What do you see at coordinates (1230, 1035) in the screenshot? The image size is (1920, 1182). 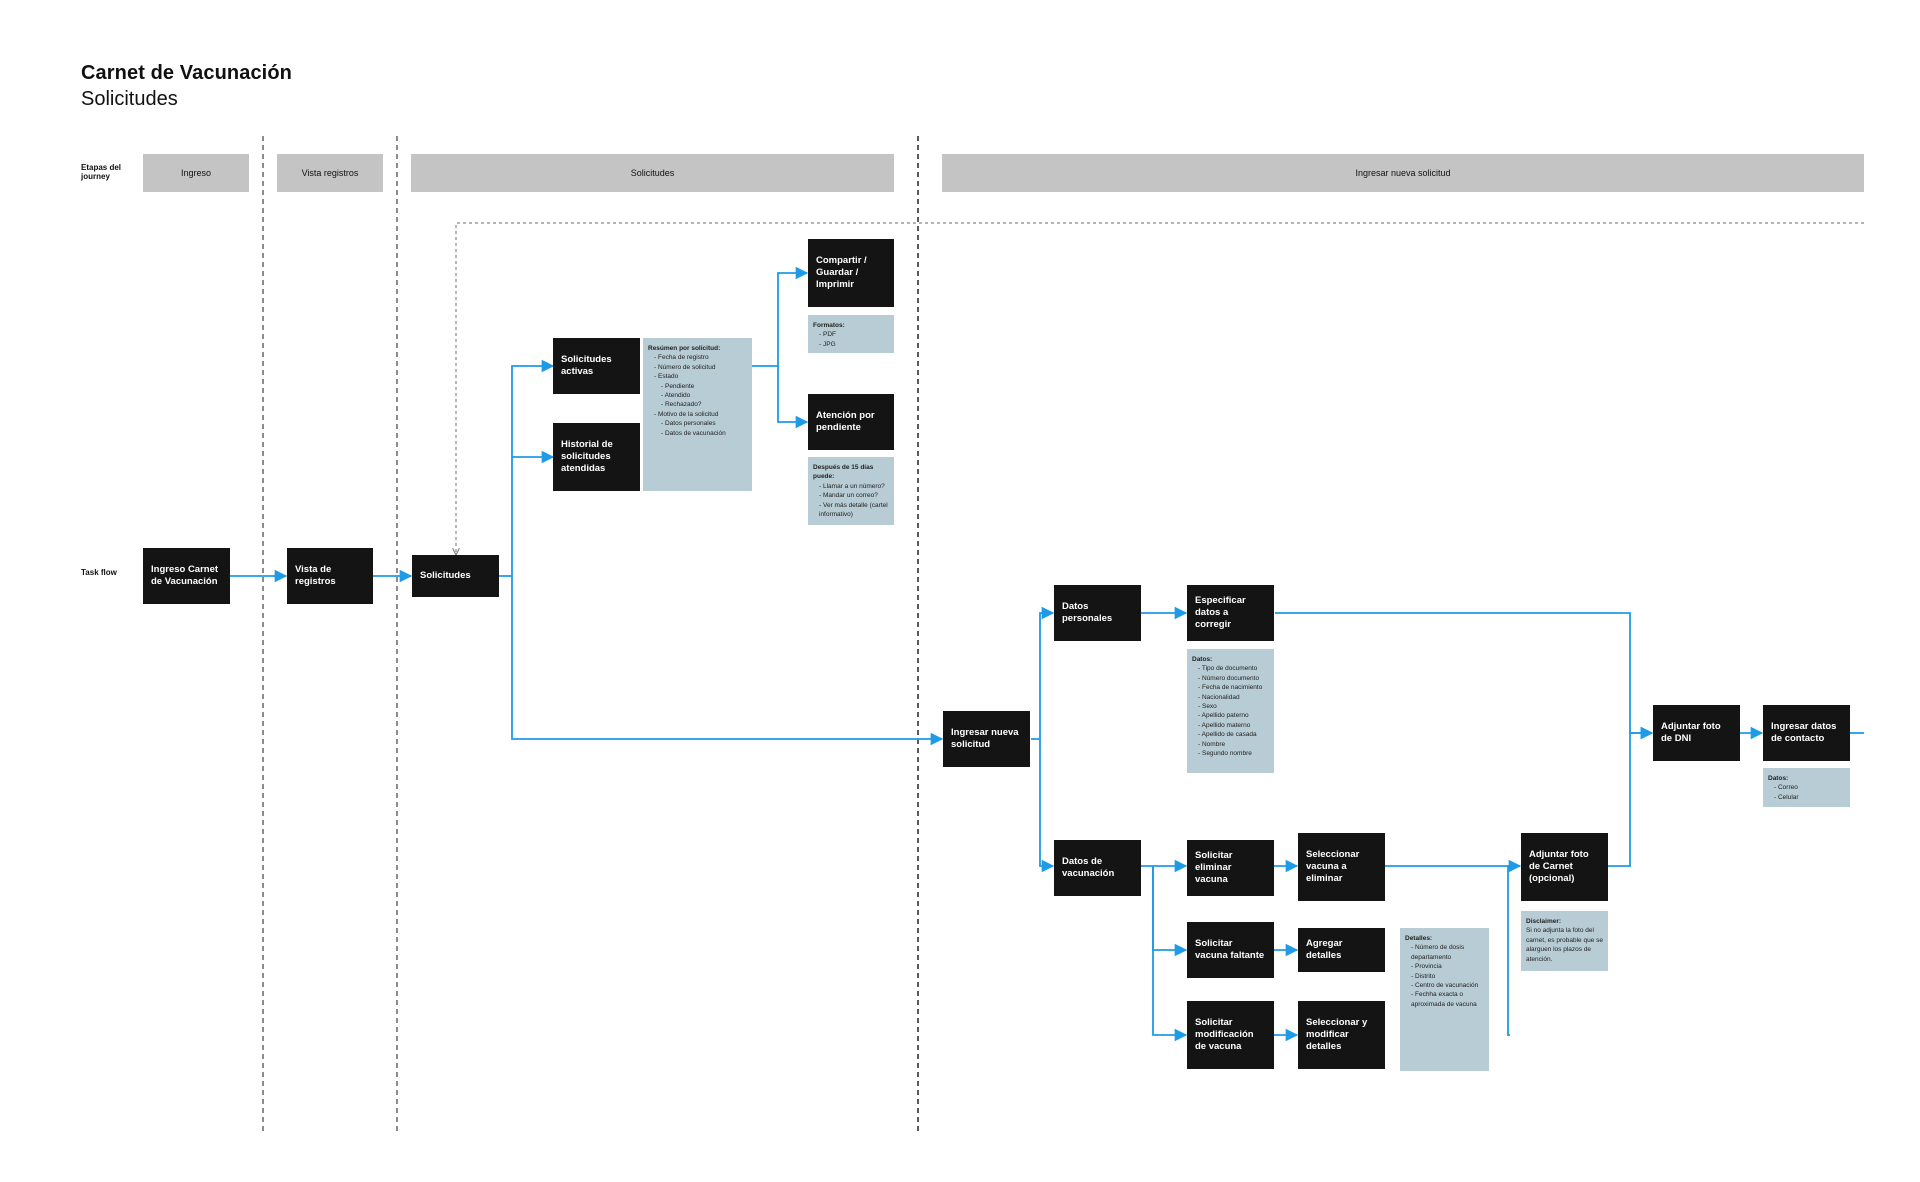 I see `node-solicitar-modificacion-vacuna: Solicitar modificación de vacuna` at bounding box center [1230, 1035].